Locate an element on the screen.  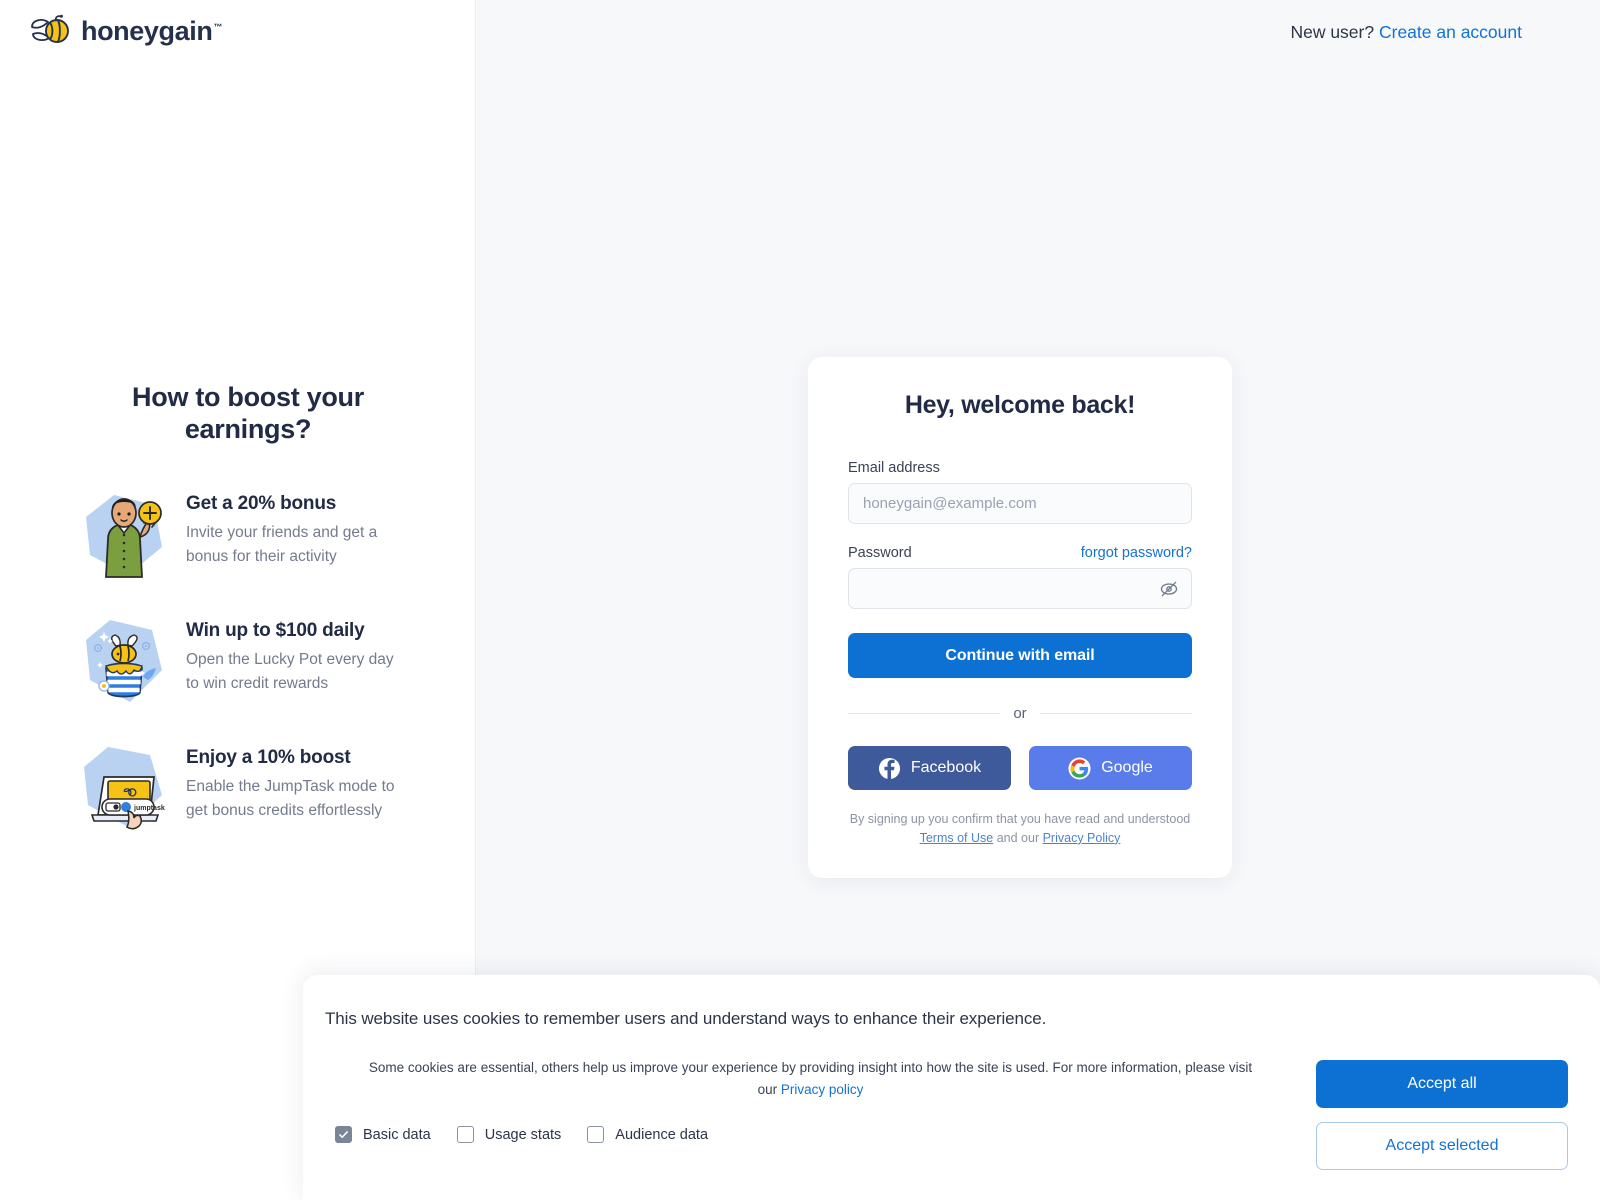
forgot-password-link: forgot password? is located at coordinates (1136, 553).